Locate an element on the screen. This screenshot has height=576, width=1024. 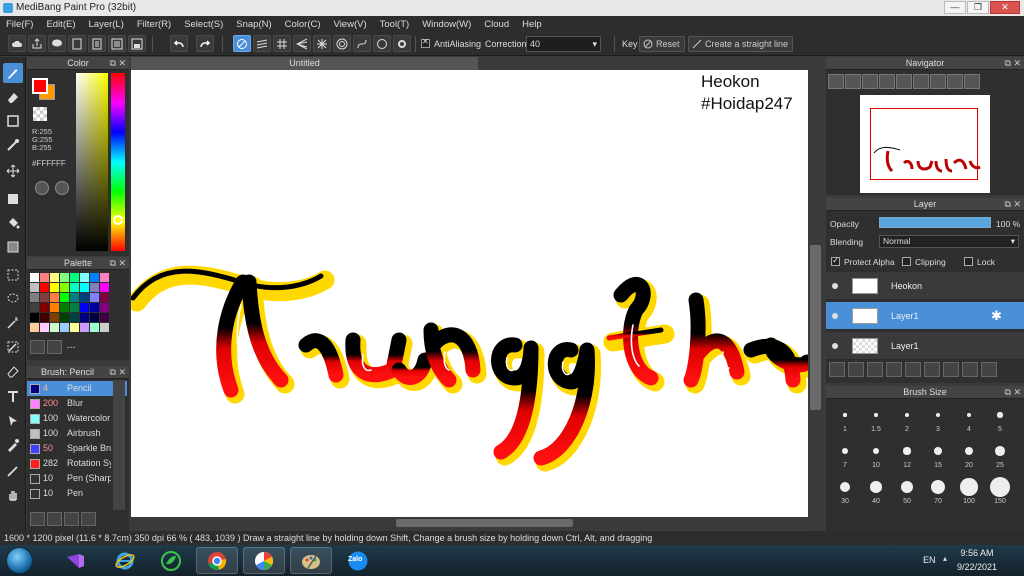
taskbar-picasa is located at coordinates (264, 560).